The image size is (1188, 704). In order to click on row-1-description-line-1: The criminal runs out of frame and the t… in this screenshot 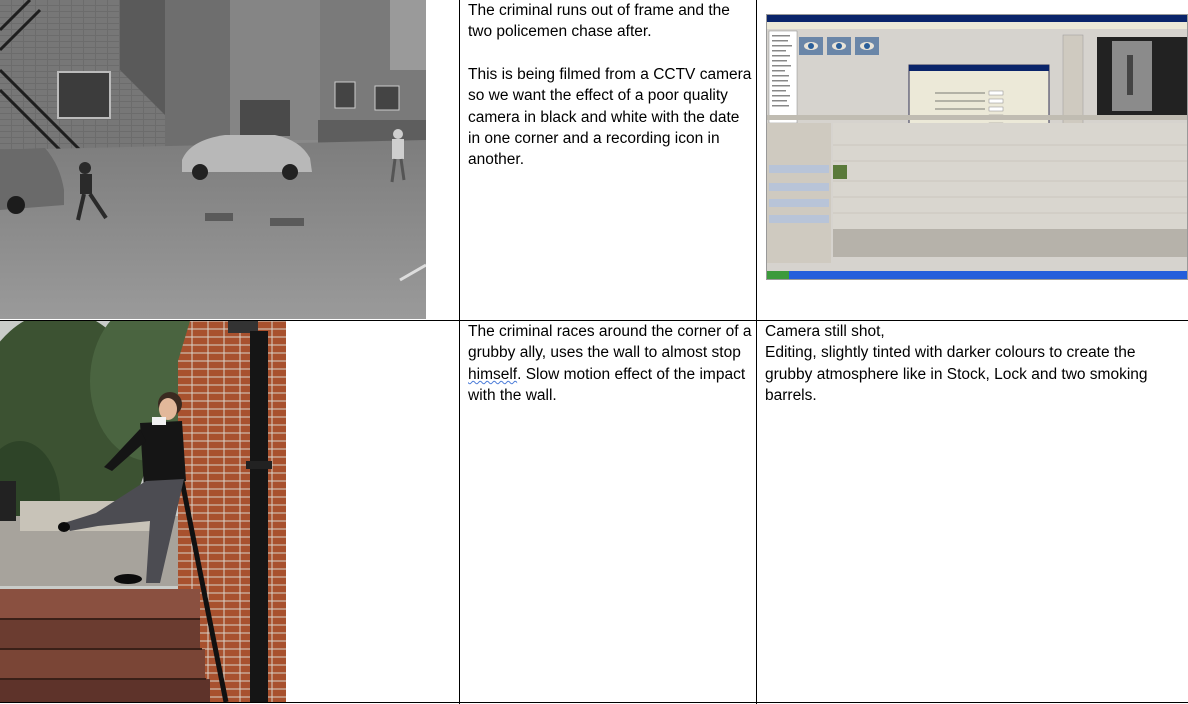, I will do `click(599, 21)`.